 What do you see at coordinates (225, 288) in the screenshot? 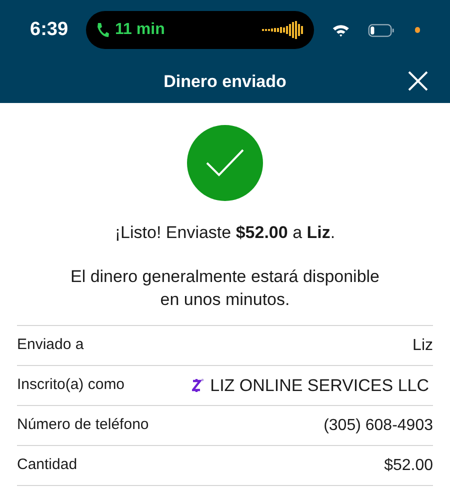
I see `availability-note: El dinero generalmente estará disponible en unos minutos.` at bounding box center [225, 288].